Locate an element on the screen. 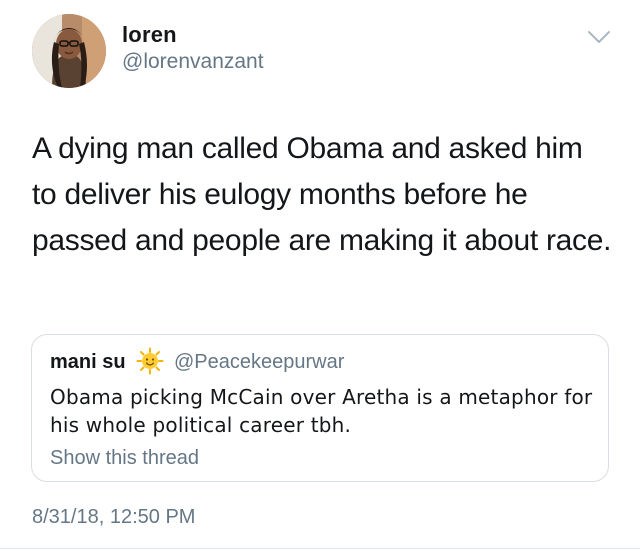 Image resolution: width=640 pixels, height=551 pixels. chevron-down-icon is located at coordinates (599, 37).